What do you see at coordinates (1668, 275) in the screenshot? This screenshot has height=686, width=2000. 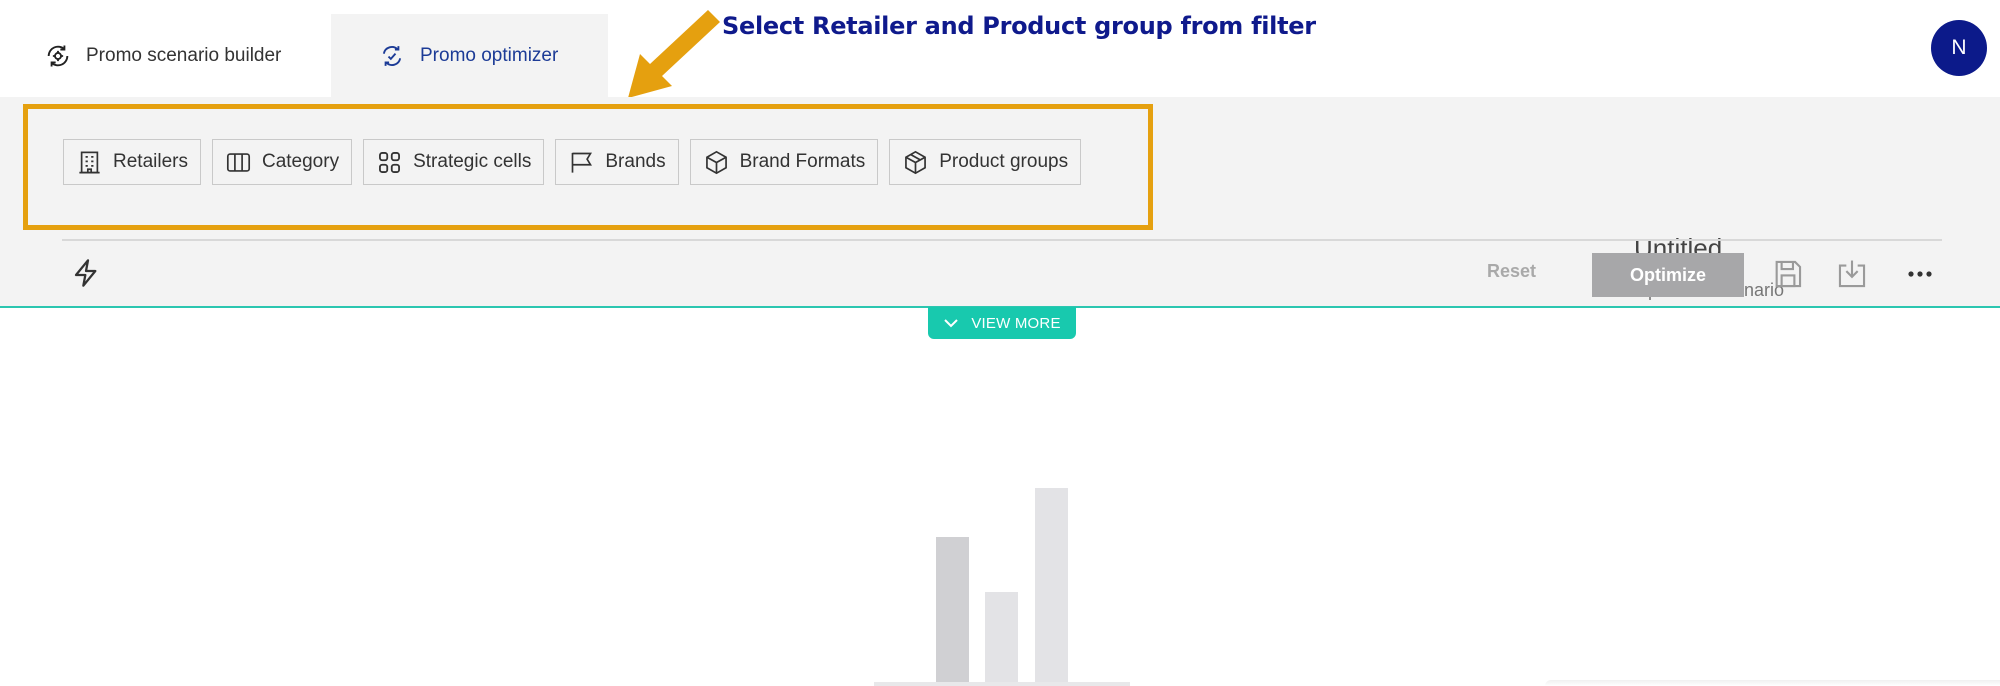 I see `optimize-button: Optimize` at bounding box center [1668, 275].